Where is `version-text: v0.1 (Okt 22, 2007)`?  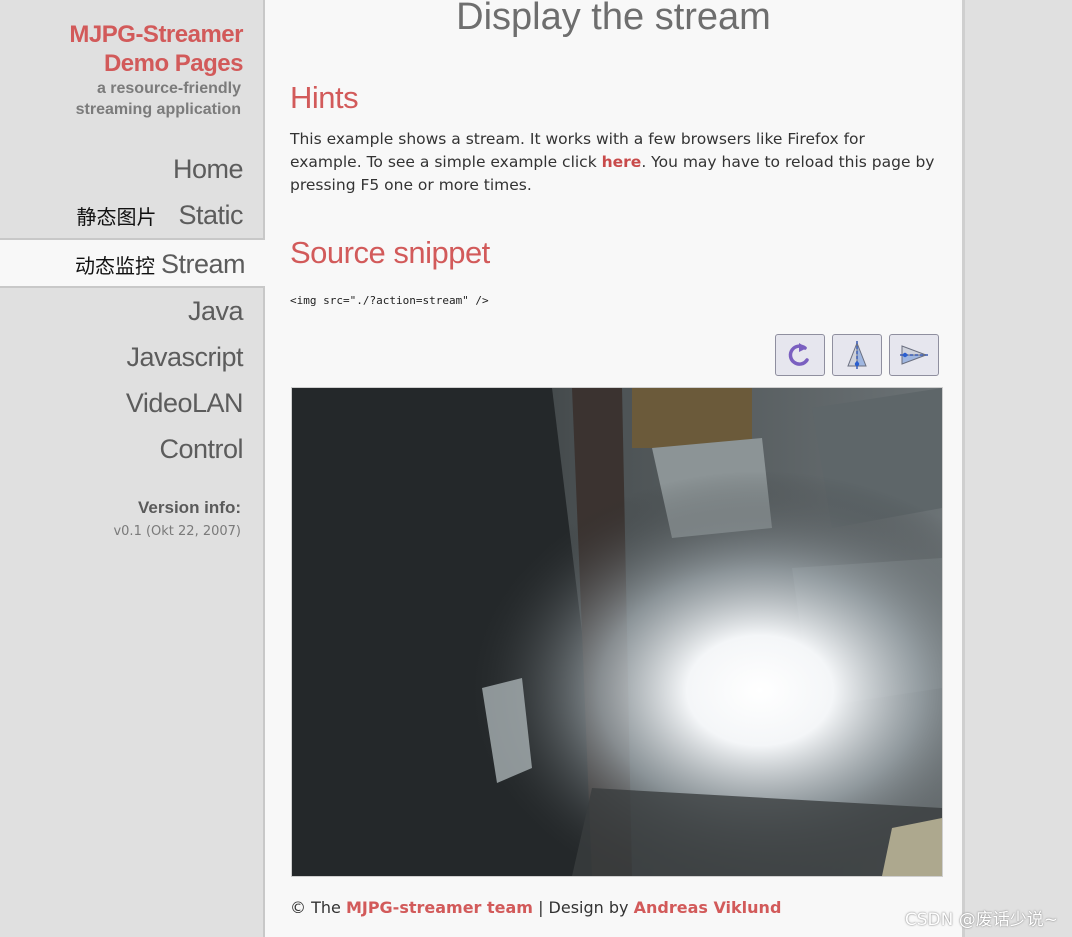
version-text: v0.1 (Okt 22, 2007) is located at coordinates (177, 531).